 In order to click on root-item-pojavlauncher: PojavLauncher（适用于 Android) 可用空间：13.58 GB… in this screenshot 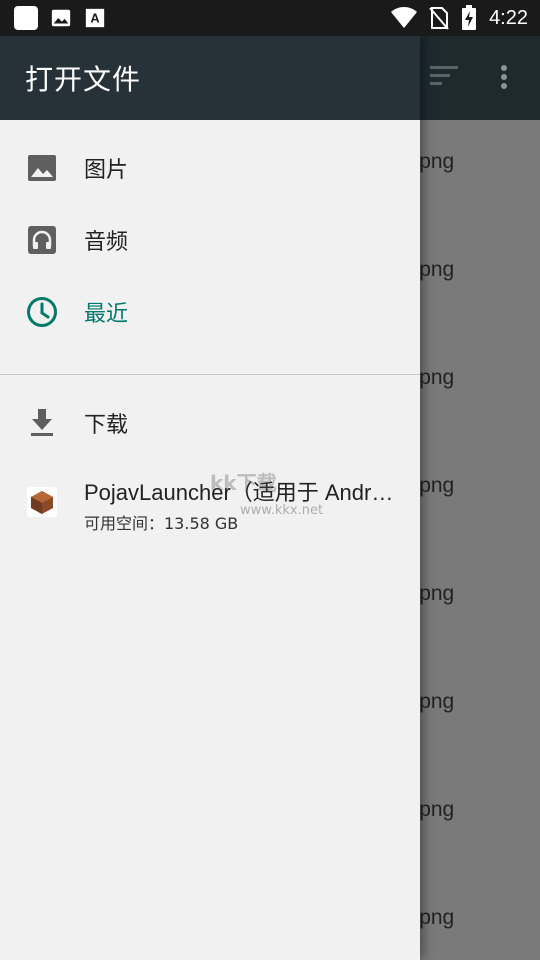, I will do `click(210, 499)`.